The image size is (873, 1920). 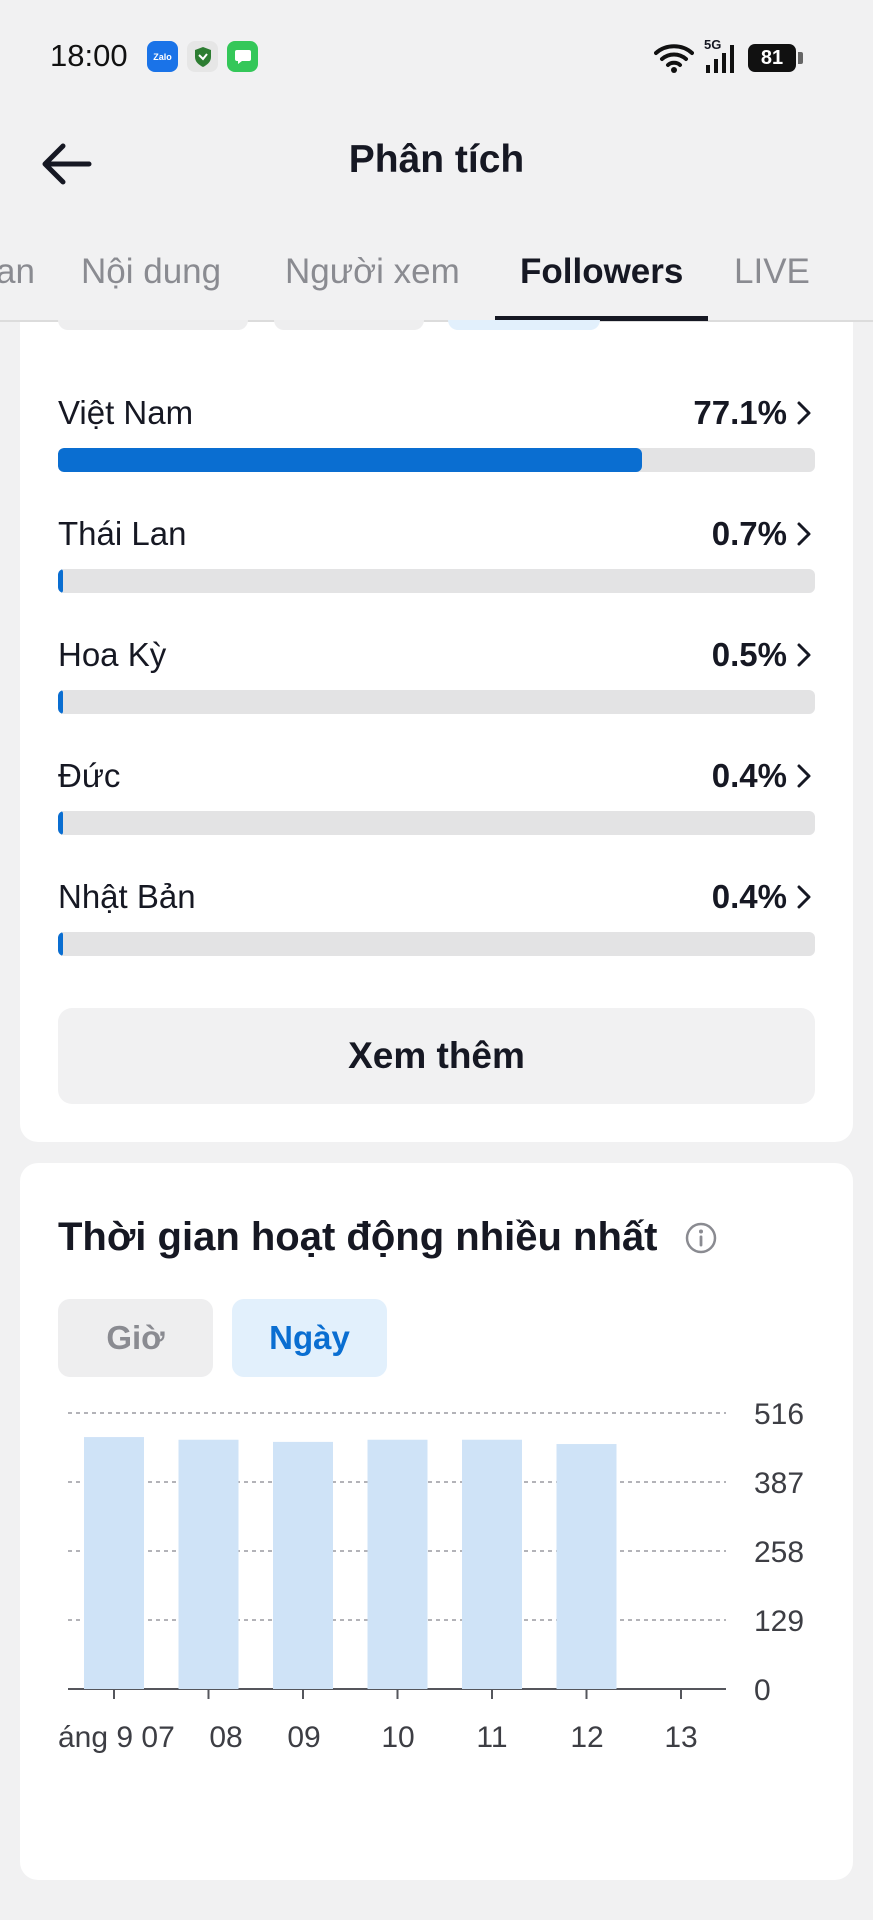 I want to click on toggle-hour: Giờ, so click(x=135, y=1338).